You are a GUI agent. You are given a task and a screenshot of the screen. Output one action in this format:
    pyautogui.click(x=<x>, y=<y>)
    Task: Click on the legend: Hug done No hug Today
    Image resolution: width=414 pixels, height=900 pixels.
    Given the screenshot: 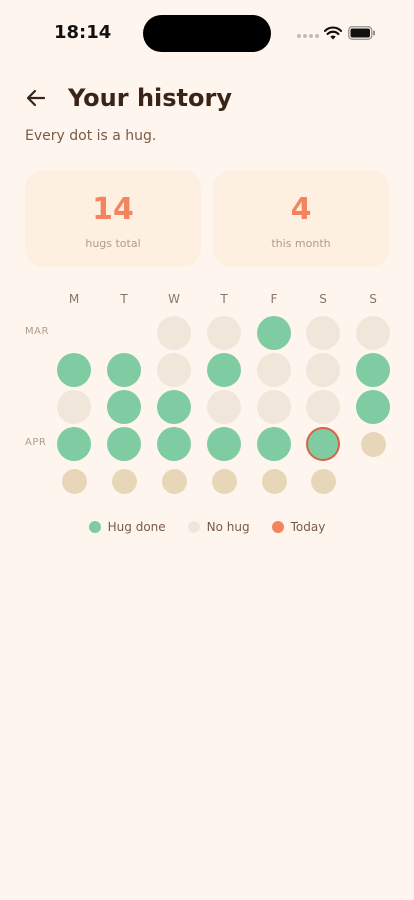 What is the action you would take?
    pyautogui.click(x=207, y=527)
    